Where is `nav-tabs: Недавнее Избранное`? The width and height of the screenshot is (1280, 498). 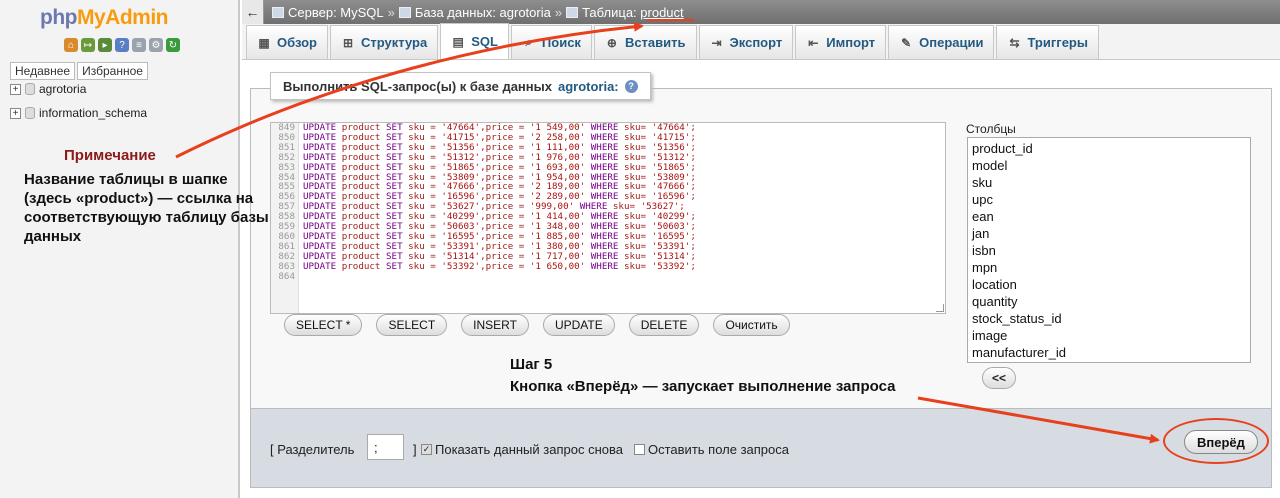
nav-tabs: Недавнее Избранное is located at coordinates (79, 71).